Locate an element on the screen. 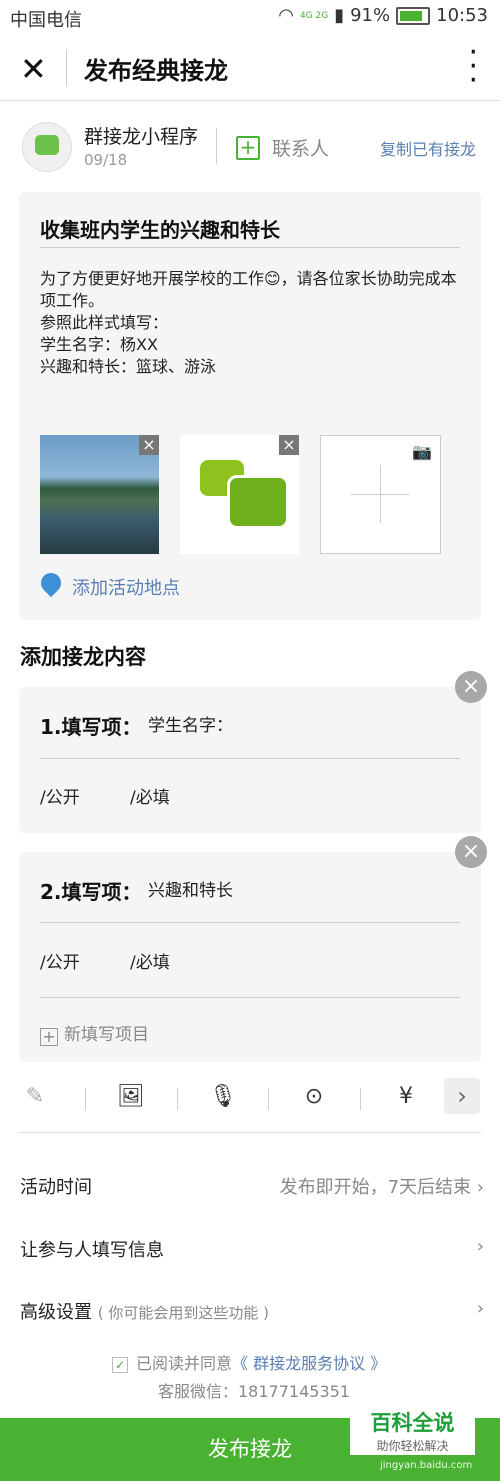 Image resolution: width=500 pixels, height=1481 pixels. wifi-icon: ◠ is located at coordinates (286, 15).